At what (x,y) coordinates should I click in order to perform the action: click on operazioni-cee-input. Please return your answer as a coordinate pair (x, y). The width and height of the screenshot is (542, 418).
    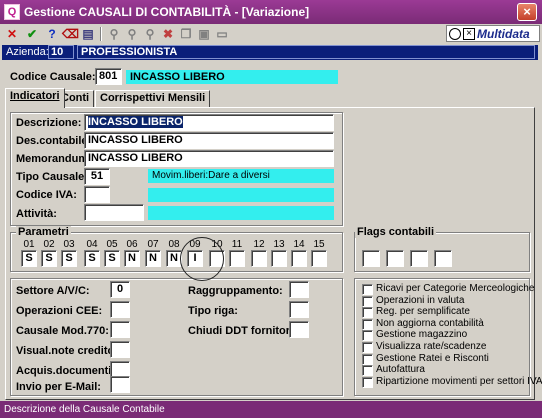
    Looking at the image, I should click on (120, 309).